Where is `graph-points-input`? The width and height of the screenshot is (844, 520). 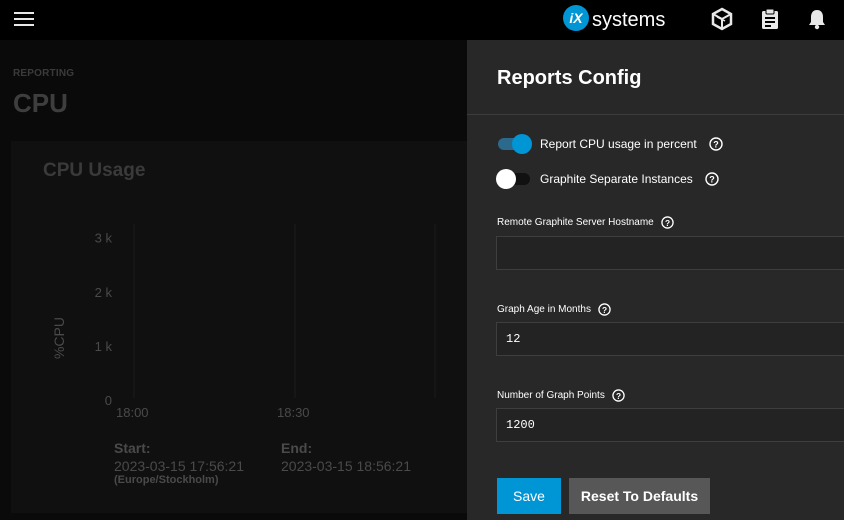
graph-points-input is located at coordinates (670, 425).